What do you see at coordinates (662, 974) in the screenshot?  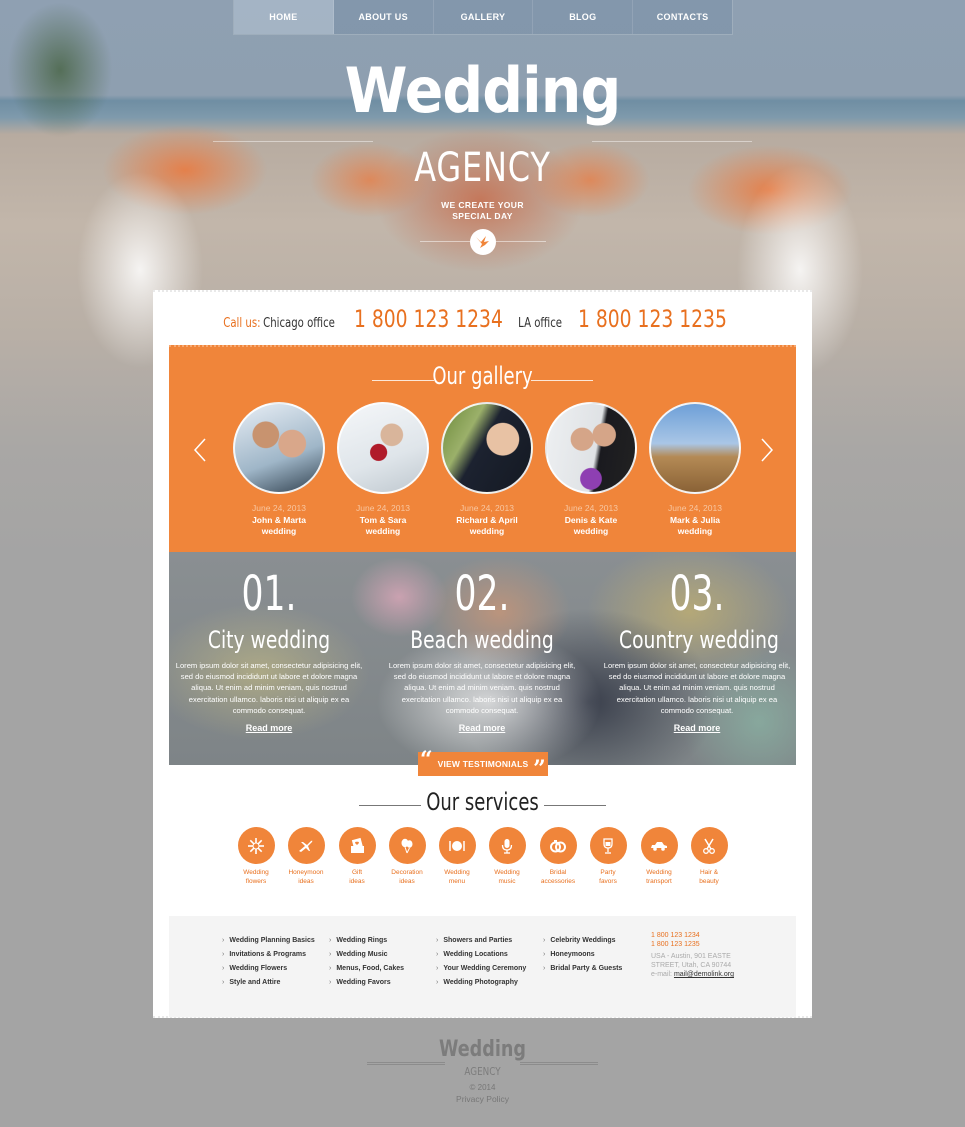 I see `email-label: e-mail:` at bounding box center [662, 974].